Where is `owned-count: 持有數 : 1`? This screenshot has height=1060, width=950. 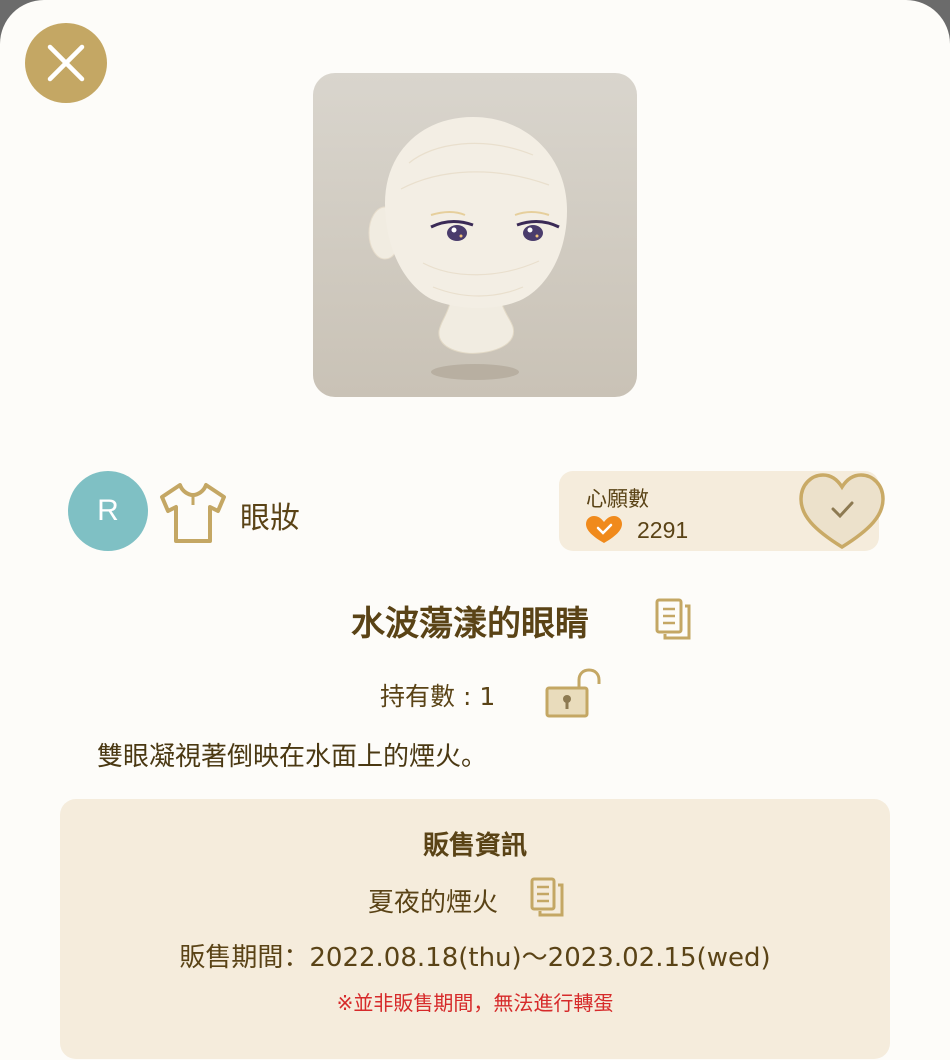
owned-count: 持有數 : 1 is located at coordinates (438, 696).